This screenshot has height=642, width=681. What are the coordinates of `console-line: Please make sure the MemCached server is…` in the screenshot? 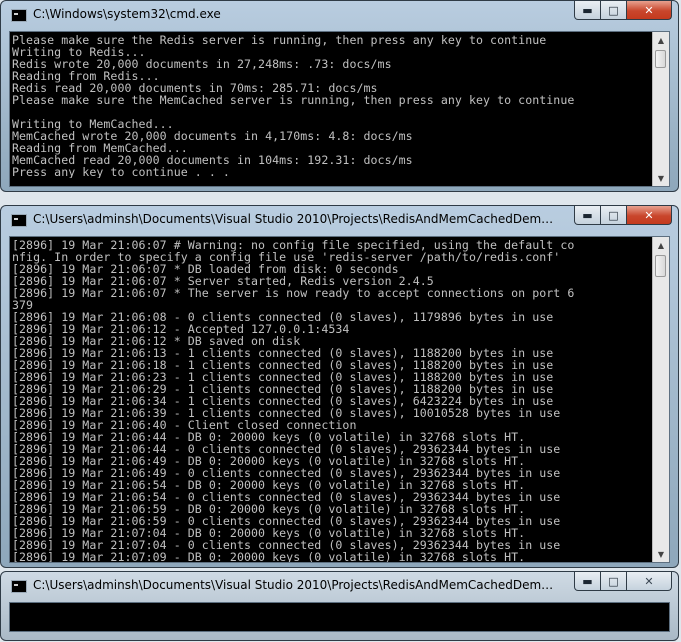 It's located at (293, 100).